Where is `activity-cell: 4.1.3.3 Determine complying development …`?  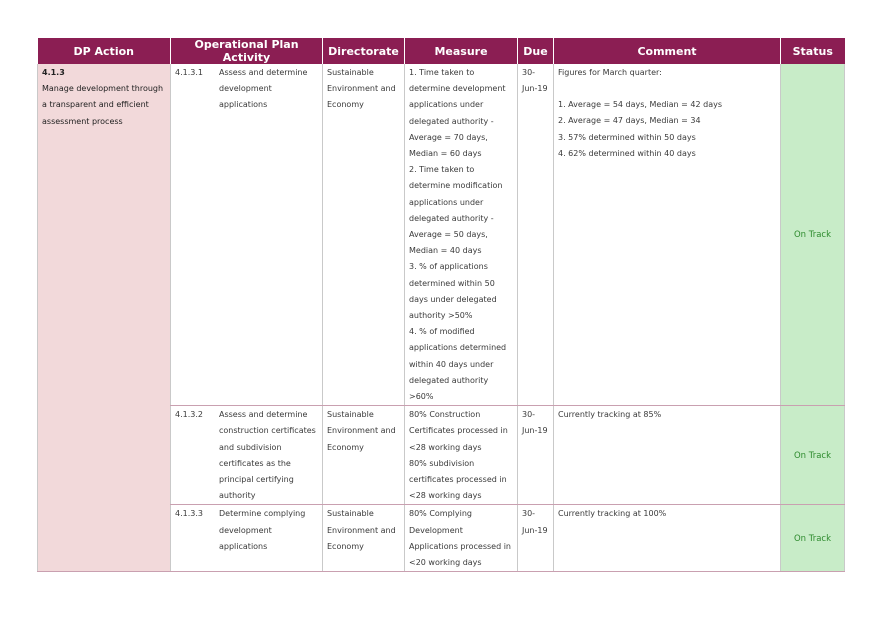 activity-cell: 4.1.3.3 Determine complying development … is located at coordinates (246, 538).